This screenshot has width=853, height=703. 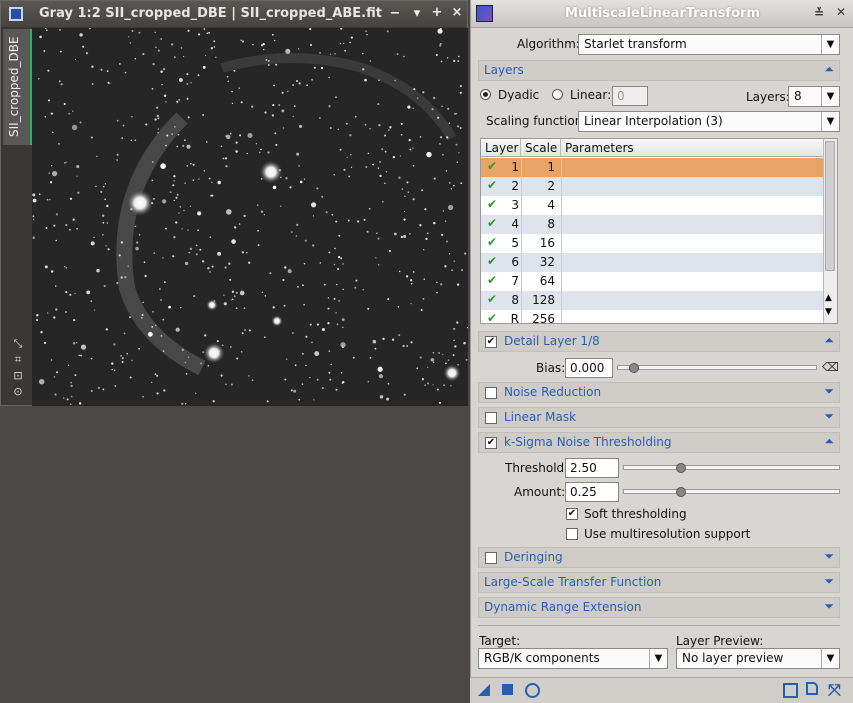 What do you see at coordinates (819, 13) in the screenshot?
I see `shade-panel-button: ≚` at bounding box center [819, 13].